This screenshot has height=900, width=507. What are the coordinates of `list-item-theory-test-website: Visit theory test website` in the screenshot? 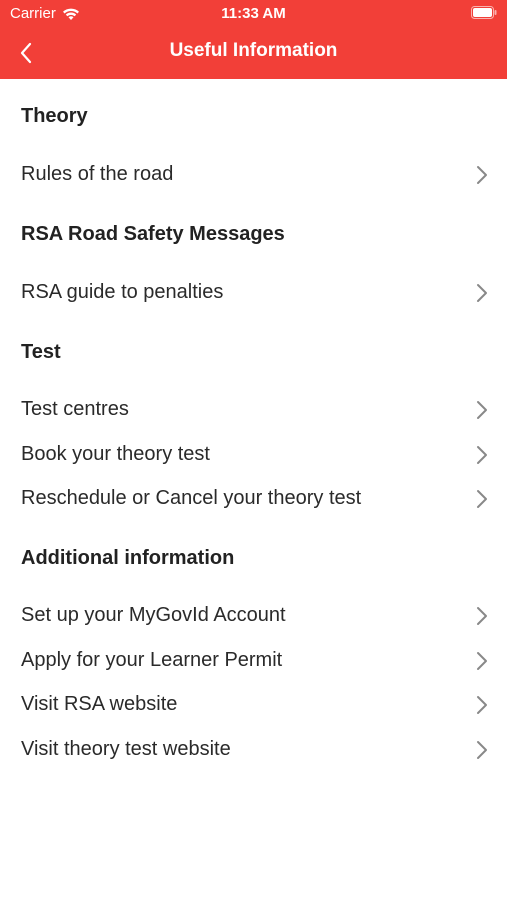 It's located at (253, 750).